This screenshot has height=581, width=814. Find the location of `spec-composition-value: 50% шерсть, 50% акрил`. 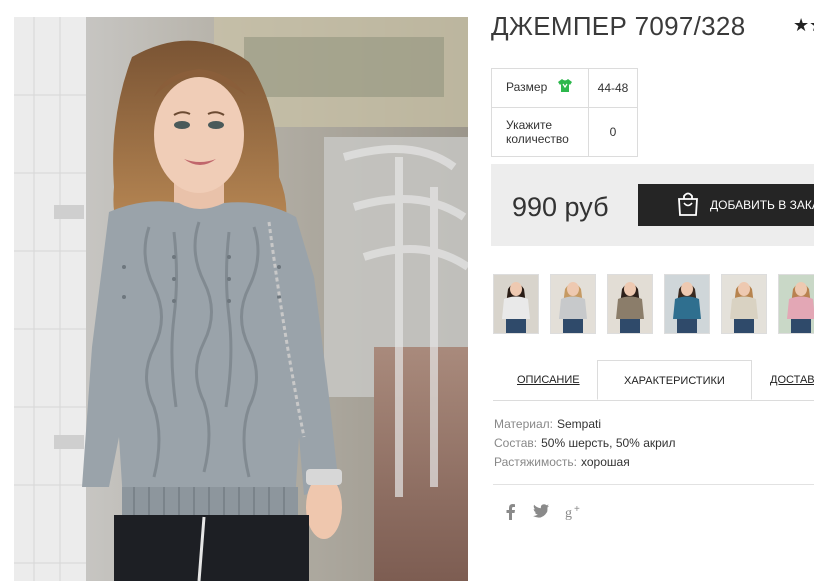

spec-composition-value: 50% шерсть, 50% акрил is located at coordinates (608, 443).